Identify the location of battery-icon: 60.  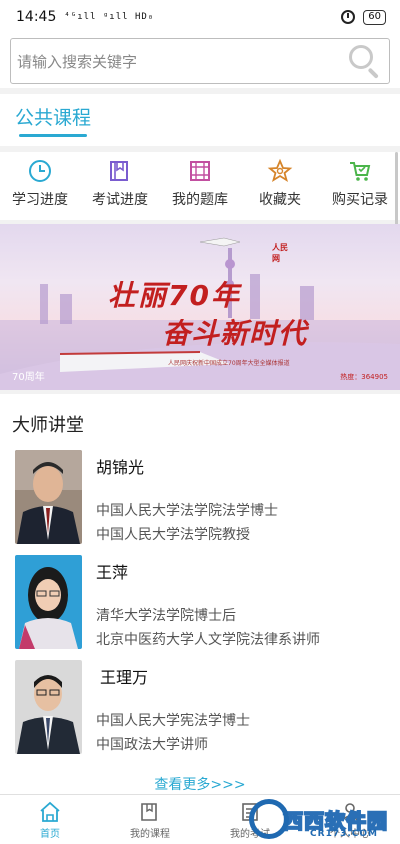
(374, 17).